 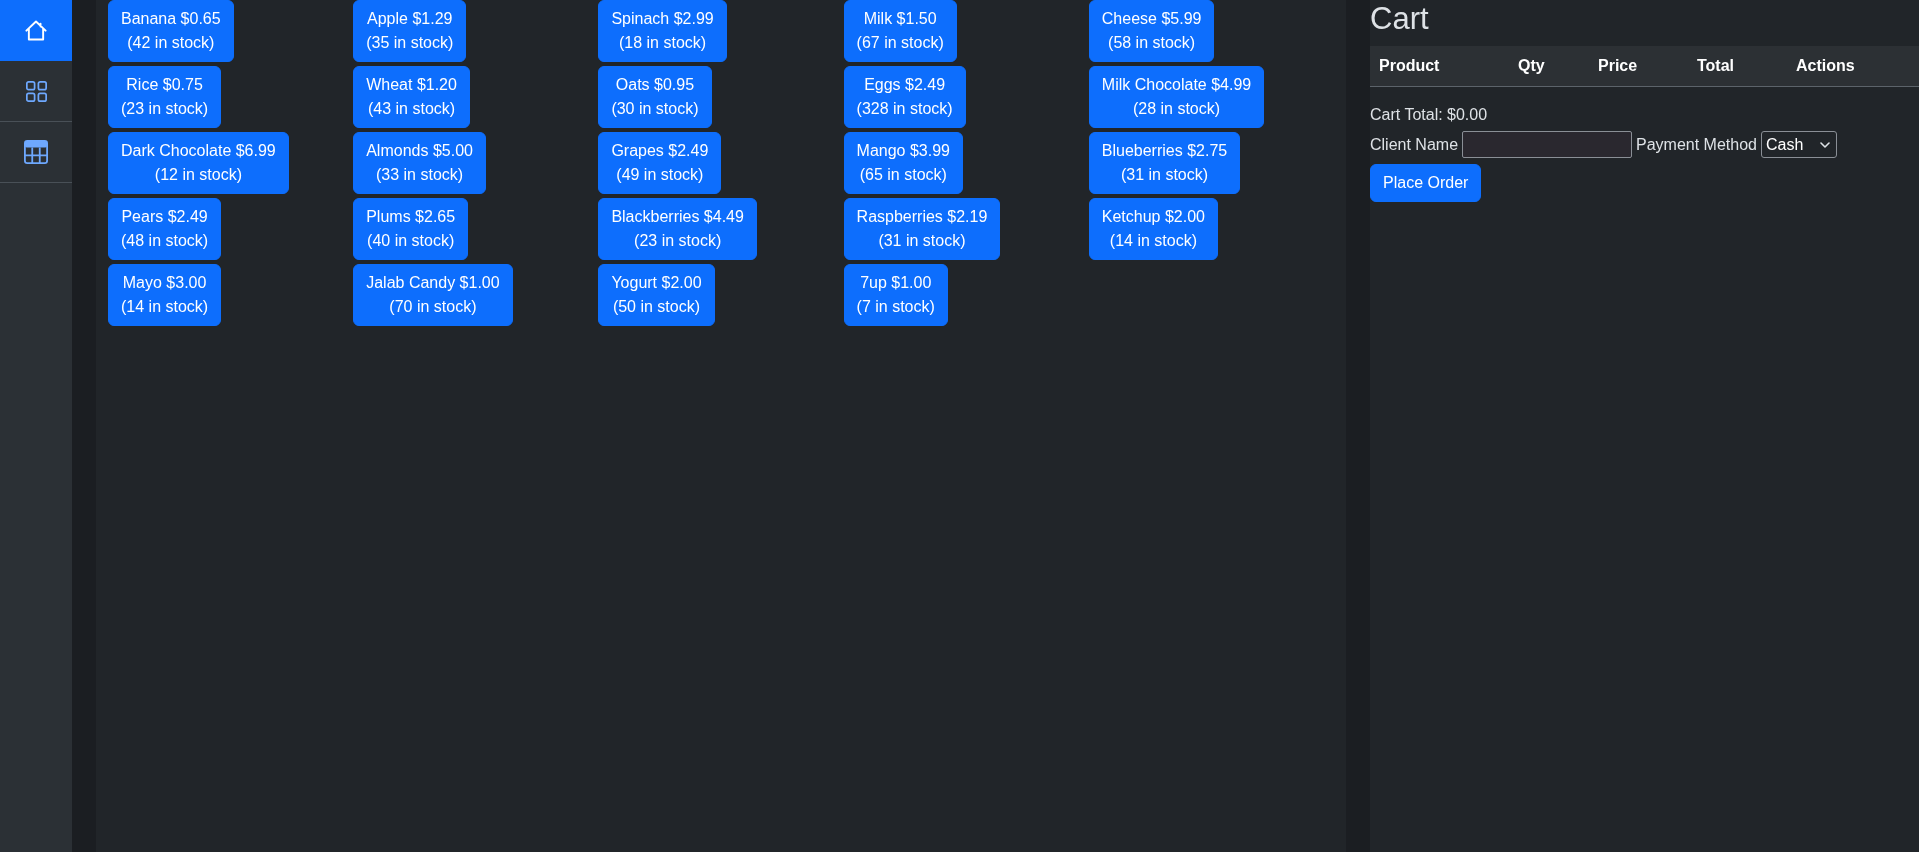 What do you see at coordinates (1825, 144) in the screenshot?
I see `chevron-down-icon` at bounding box center [1825, 144].